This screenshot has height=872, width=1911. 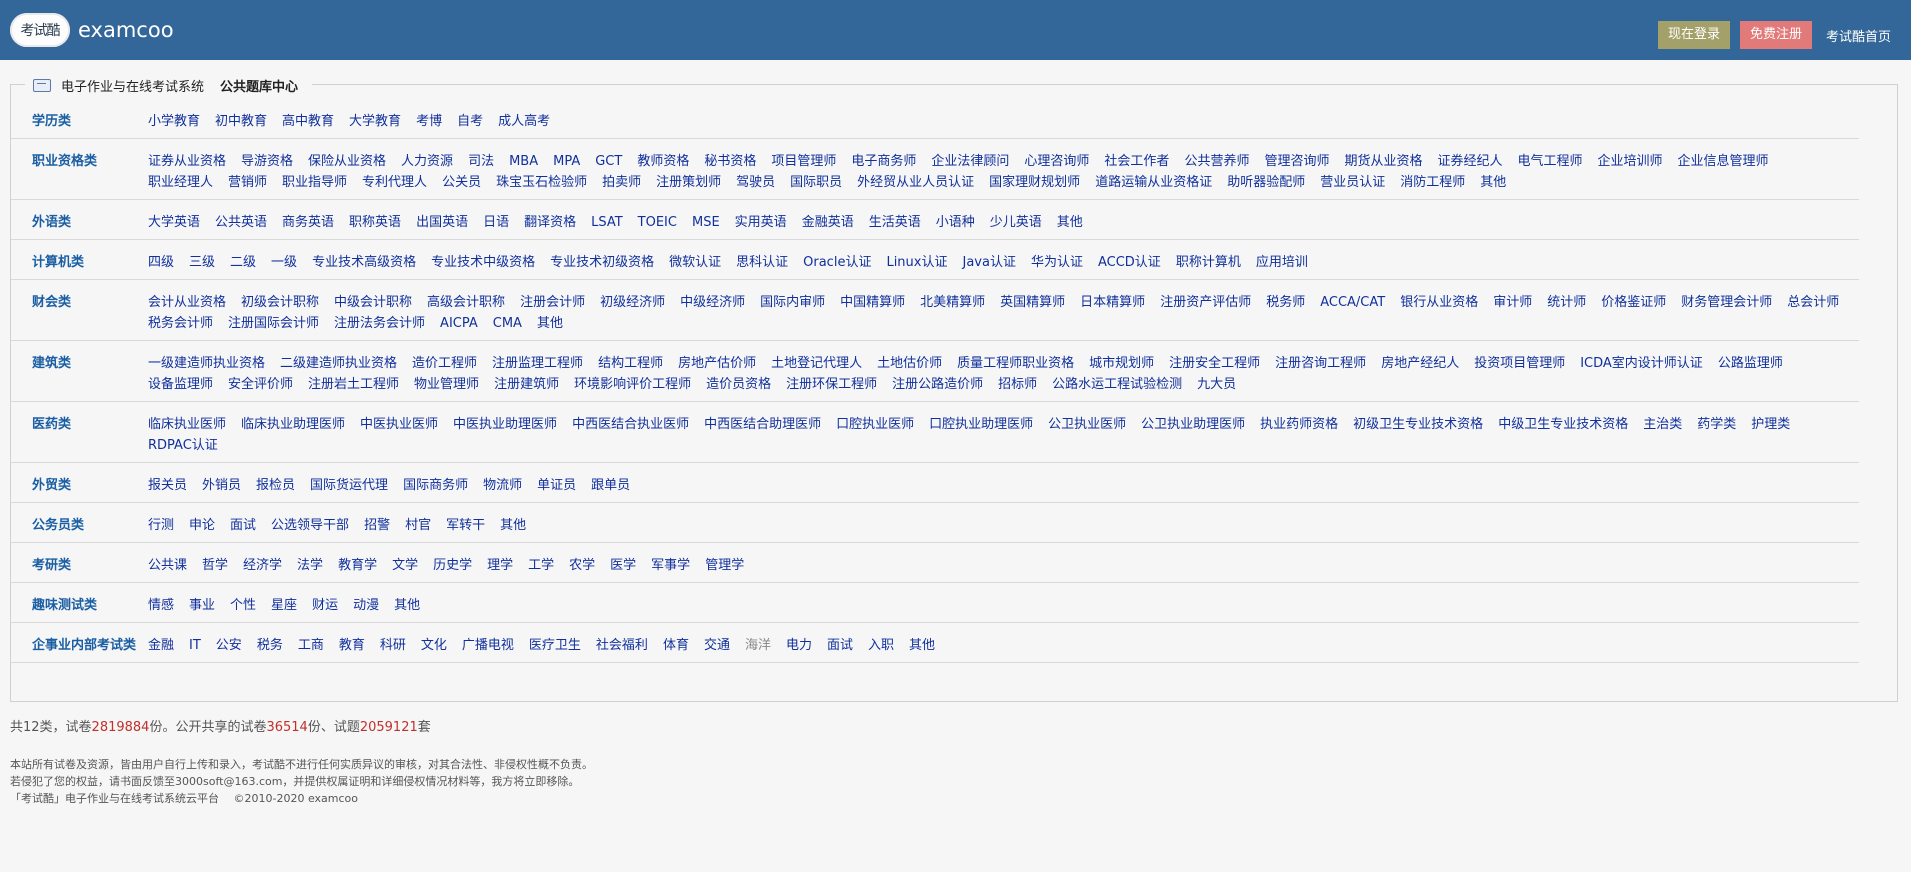 I want to click on category-link: 专业技术高级资格, so click(x=364, y=262).